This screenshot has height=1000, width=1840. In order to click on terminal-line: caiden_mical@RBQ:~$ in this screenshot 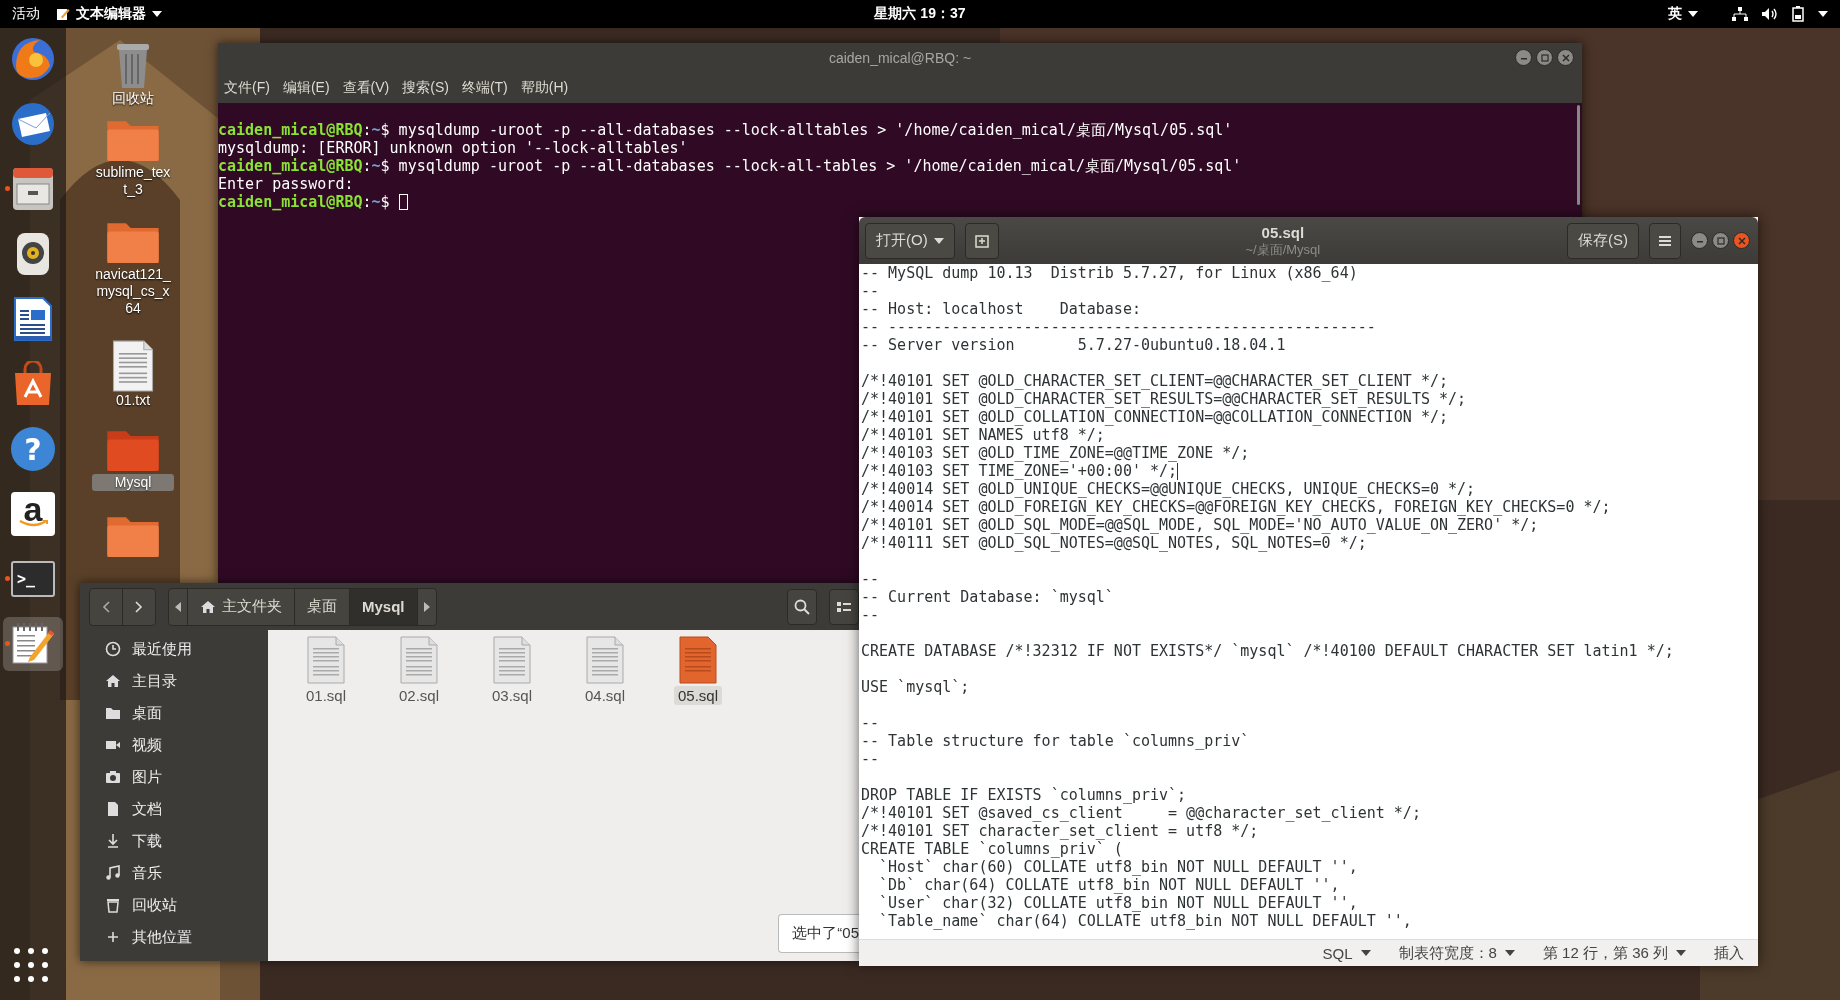, I will do `click(304, 202)`.